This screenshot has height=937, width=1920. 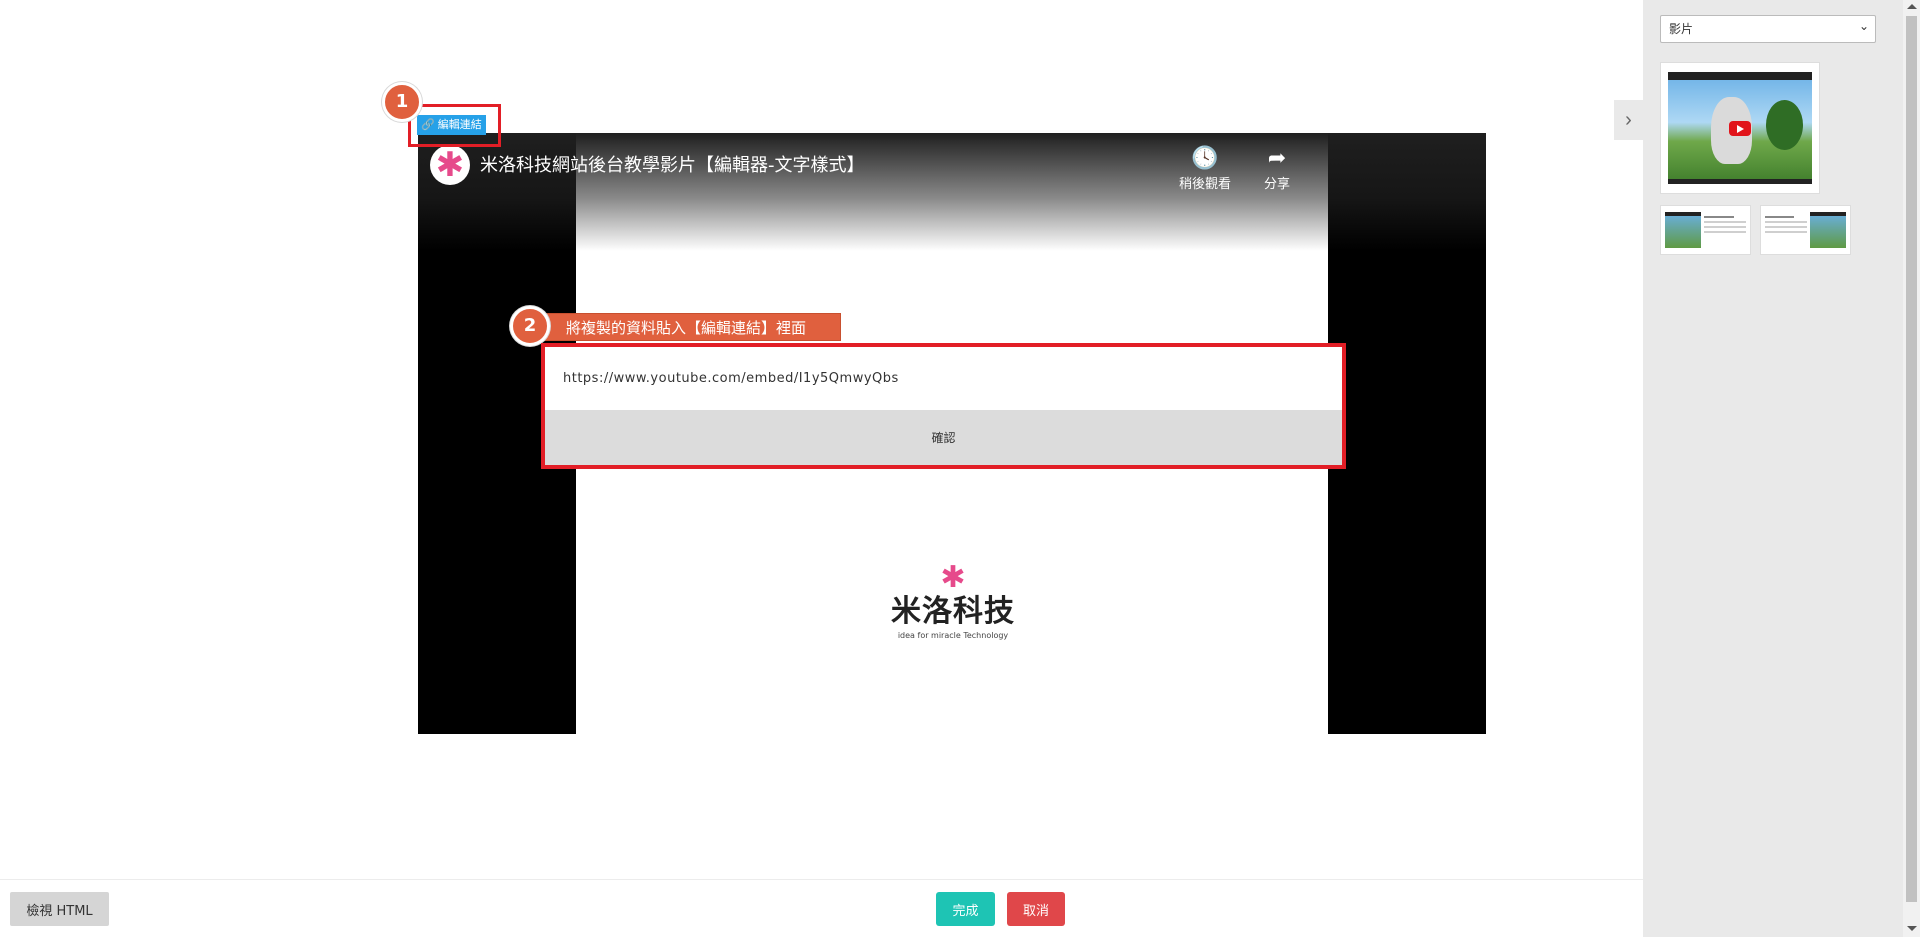 What do you see at coordinates (1863, 26) in the screenshot?
I see `chevron-down-icon: ⌄` at bounding box center [1863, 26].